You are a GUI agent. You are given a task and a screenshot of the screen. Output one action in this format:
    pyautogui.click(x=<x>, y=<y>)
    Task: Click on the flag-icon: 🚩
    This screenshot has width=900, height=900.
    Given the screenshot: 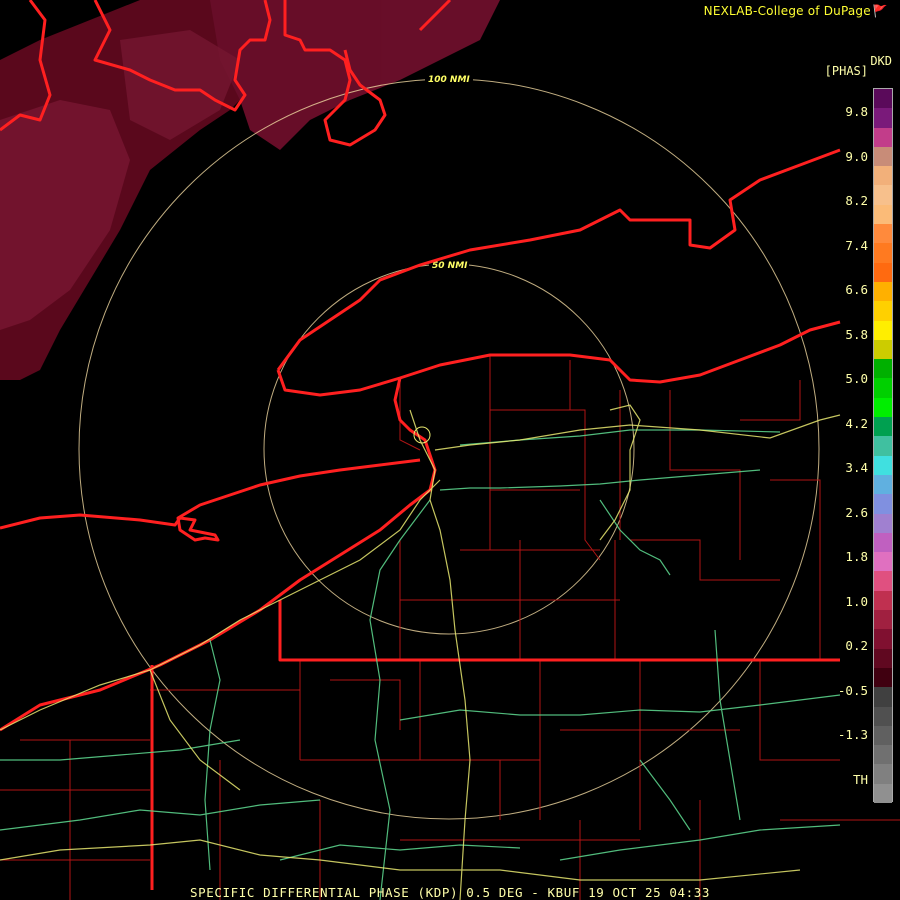 What is the action you would take?
    pyautogui.click(x=880, y=11)
    